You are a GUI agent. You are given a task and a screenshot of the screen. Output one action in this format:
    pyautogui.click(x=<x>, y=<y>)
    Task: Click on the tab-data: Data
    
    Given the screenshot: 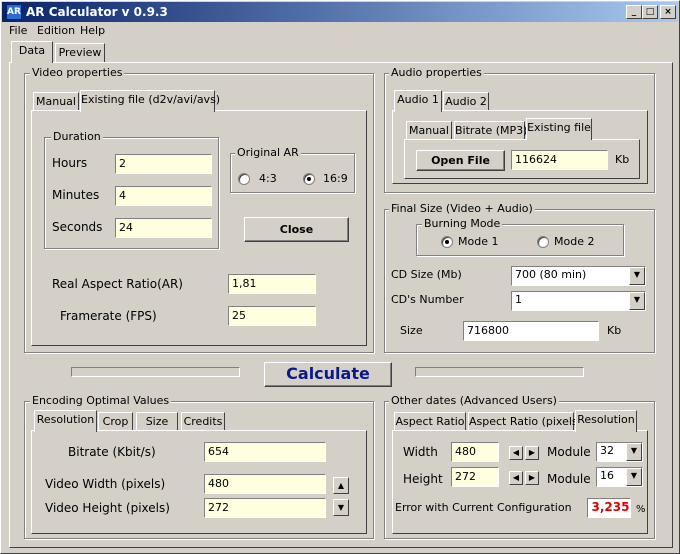 What is the action you would take?
    pyautogui.click(x=32, y=52)
    